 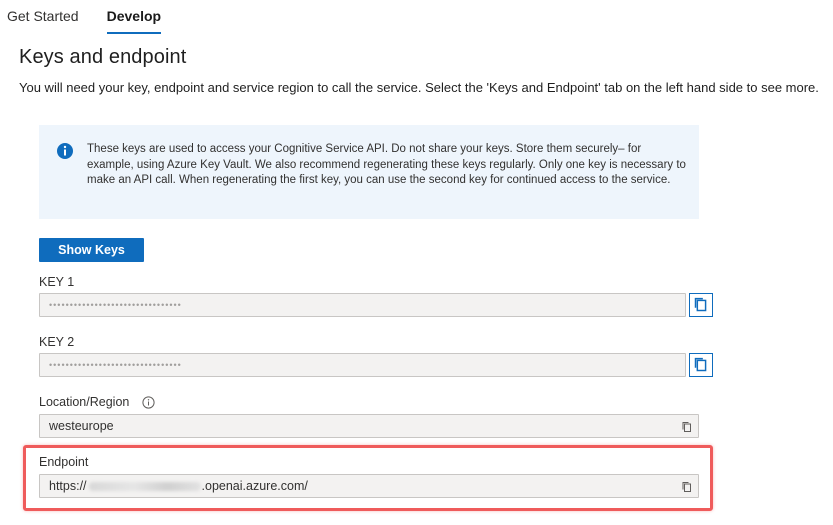 What do you see at coordinates (57, 282) in the screenshot?
I see `key1-label: KEY 1` at bounding box center [57, 282].